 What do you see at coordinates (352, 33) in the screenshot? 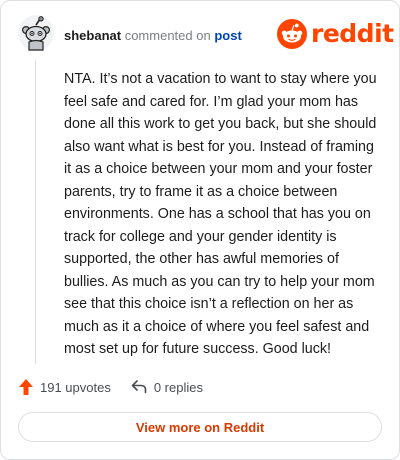
I see `reddit-wordmark: reddit` at bounding box center [352, 33].